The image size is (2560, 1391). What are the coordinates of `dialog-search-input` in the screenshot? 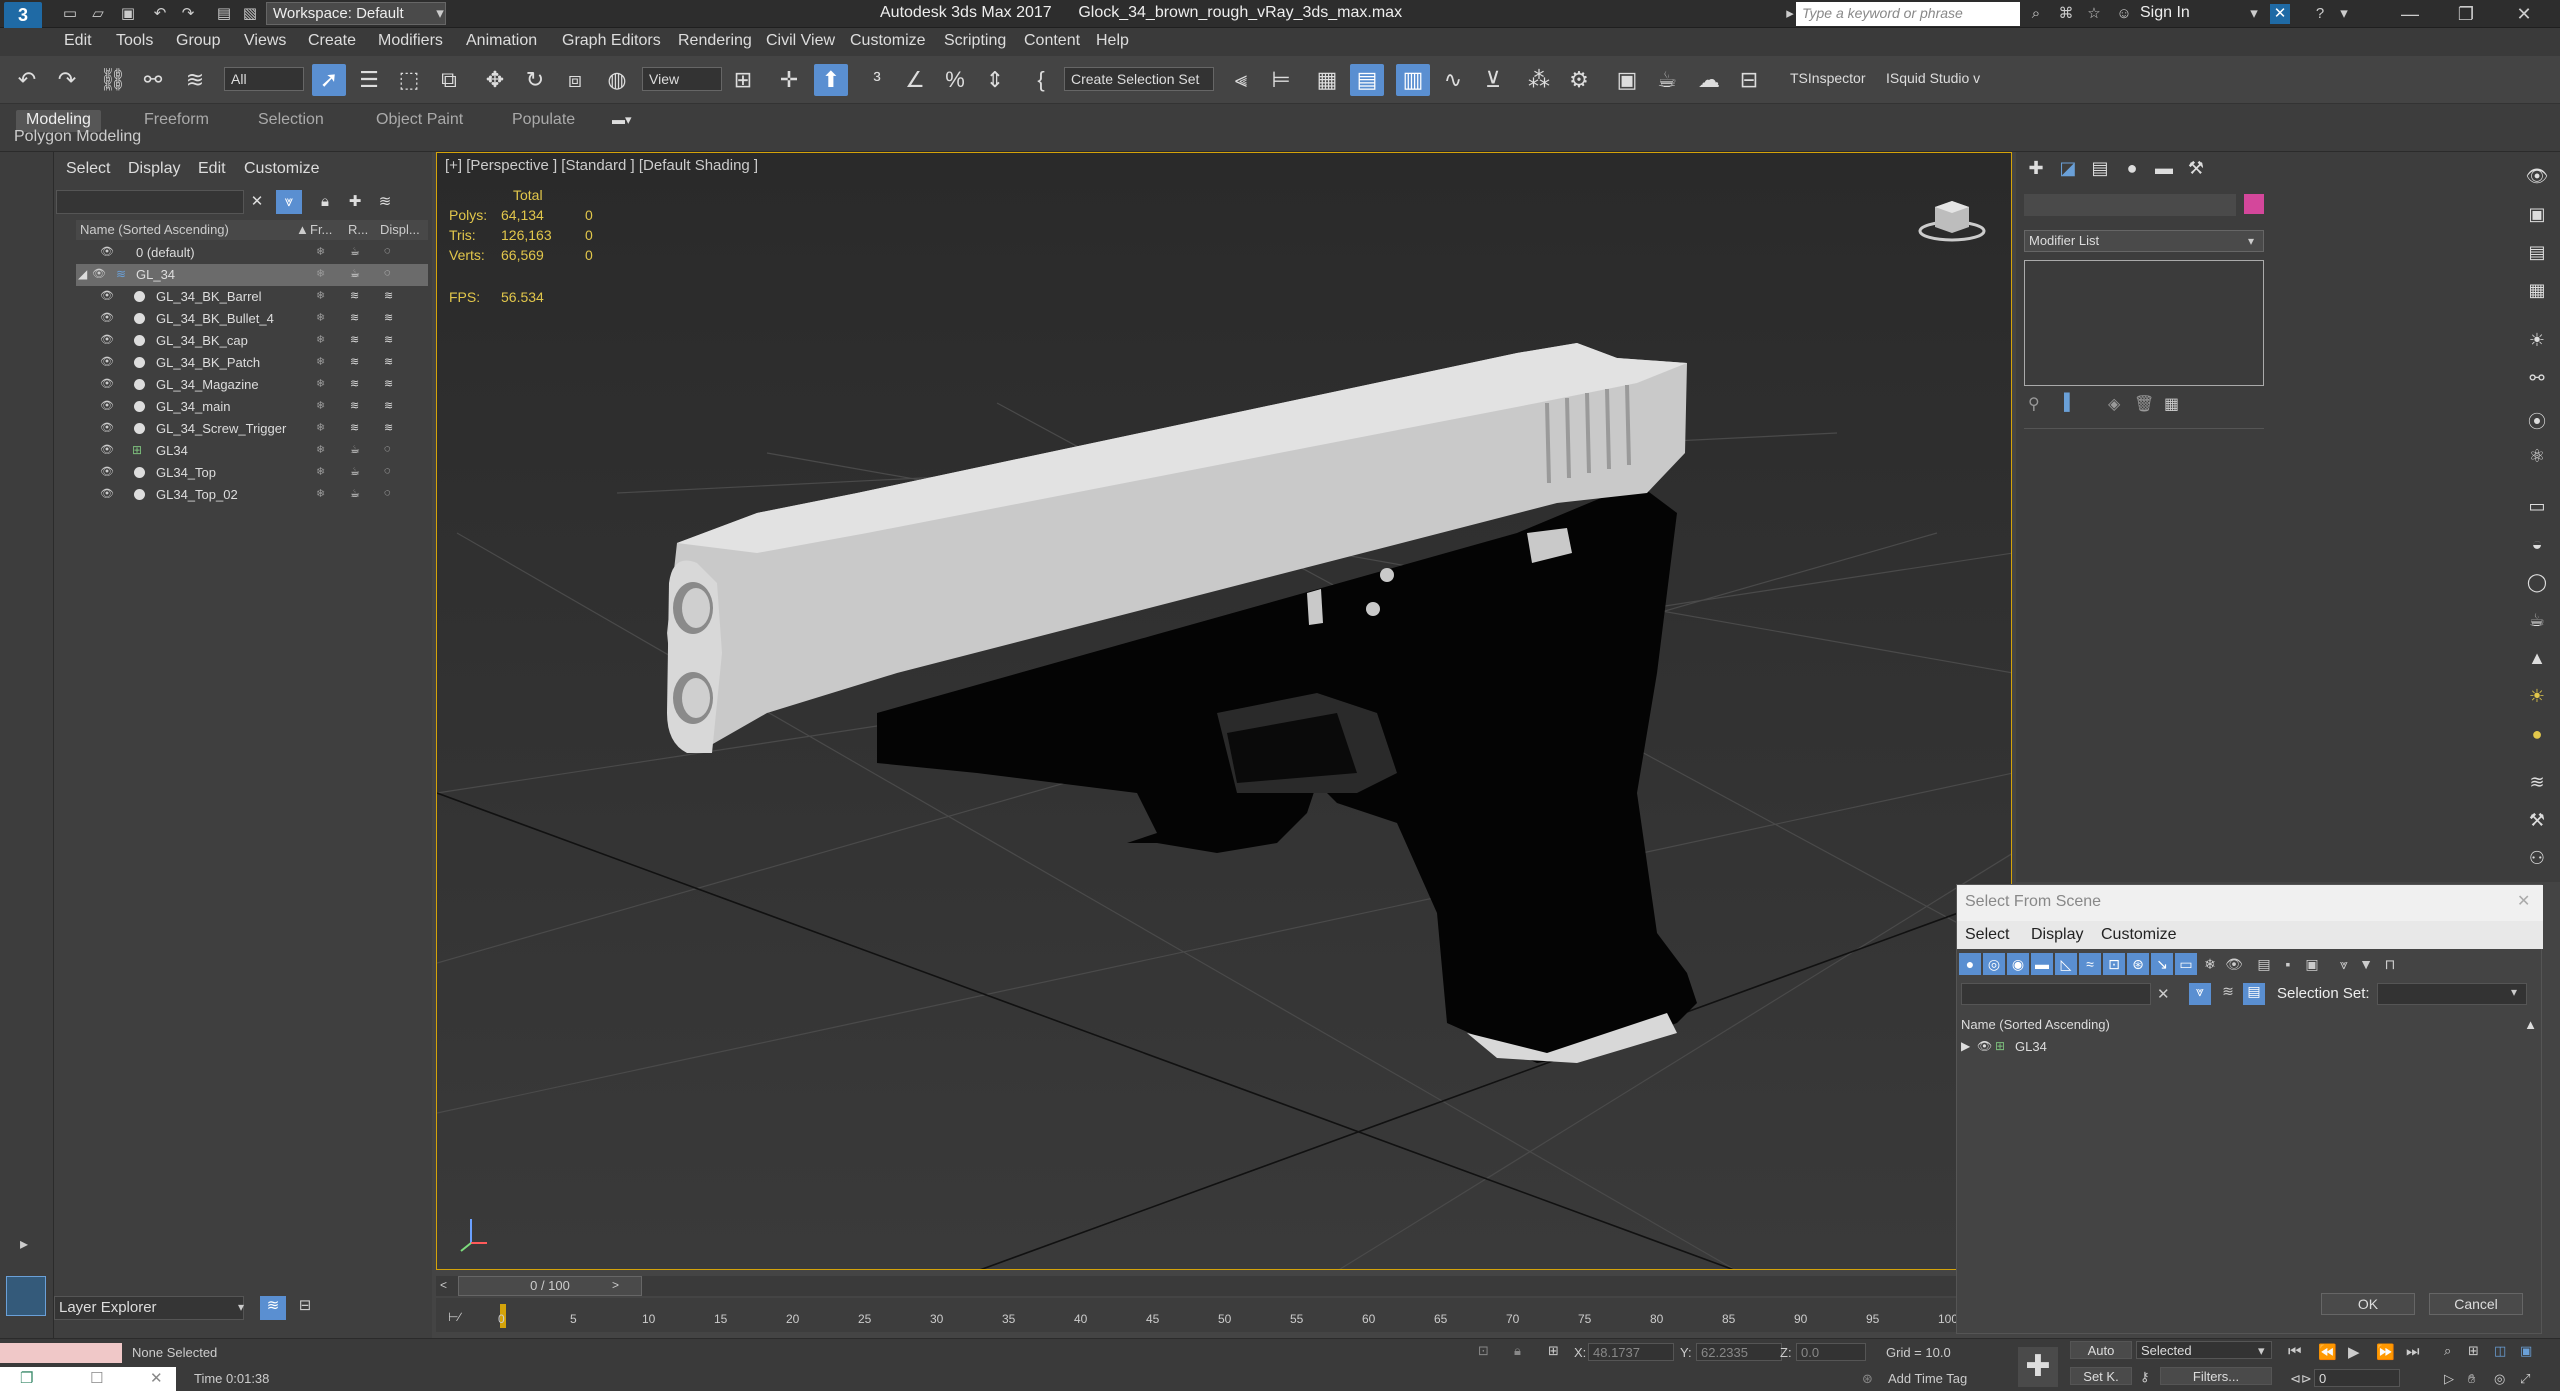 It's located at (2056, 994).